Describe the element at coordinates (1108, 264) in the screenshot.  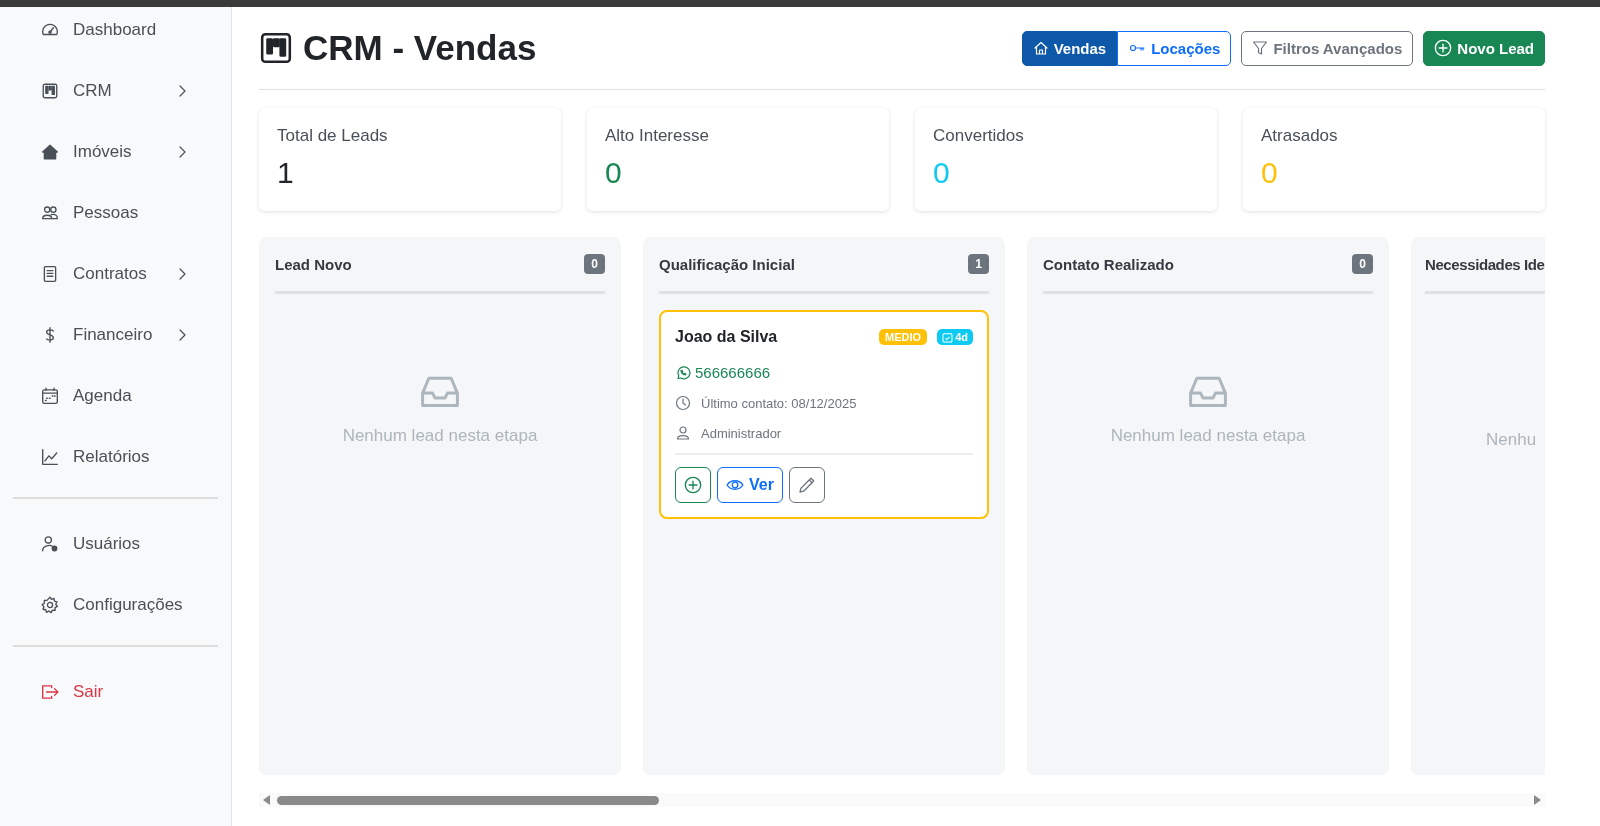
I see `column-title: Contato Realizado` at that location.